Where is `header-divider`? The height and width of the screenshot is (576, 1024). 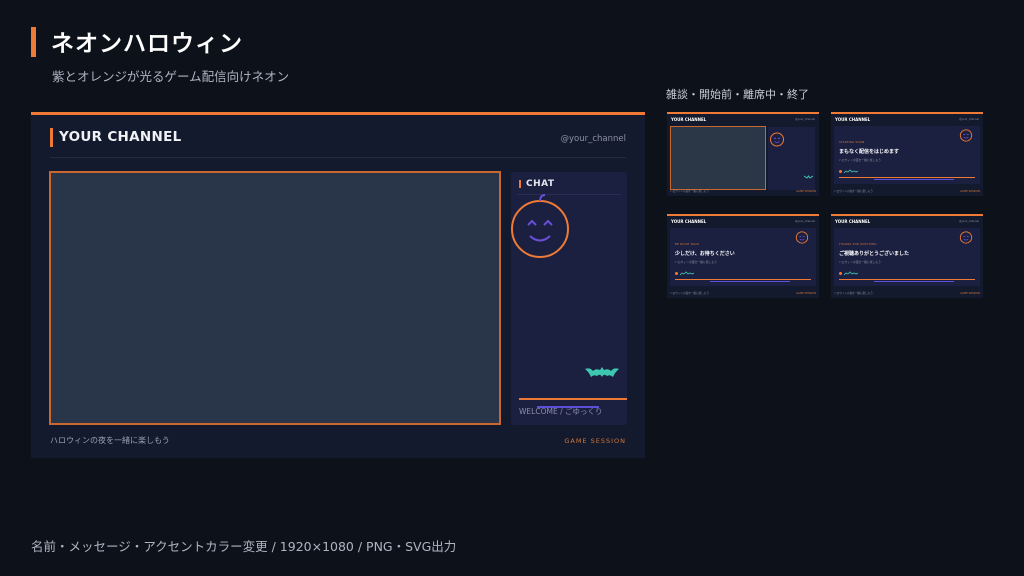 header-divider is located at coordinates (338, 157).